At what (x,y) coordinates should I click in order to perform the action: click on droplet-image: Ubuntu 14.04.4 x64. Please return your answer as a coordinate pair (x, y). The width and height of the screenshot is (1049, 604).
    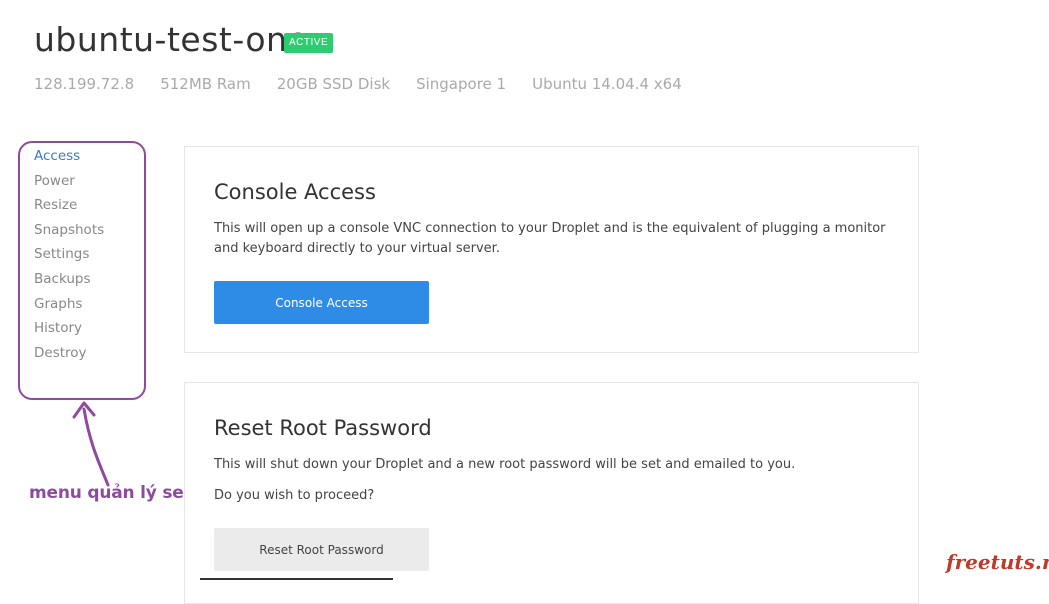
    Looking at the image, I should click on (607, 84).